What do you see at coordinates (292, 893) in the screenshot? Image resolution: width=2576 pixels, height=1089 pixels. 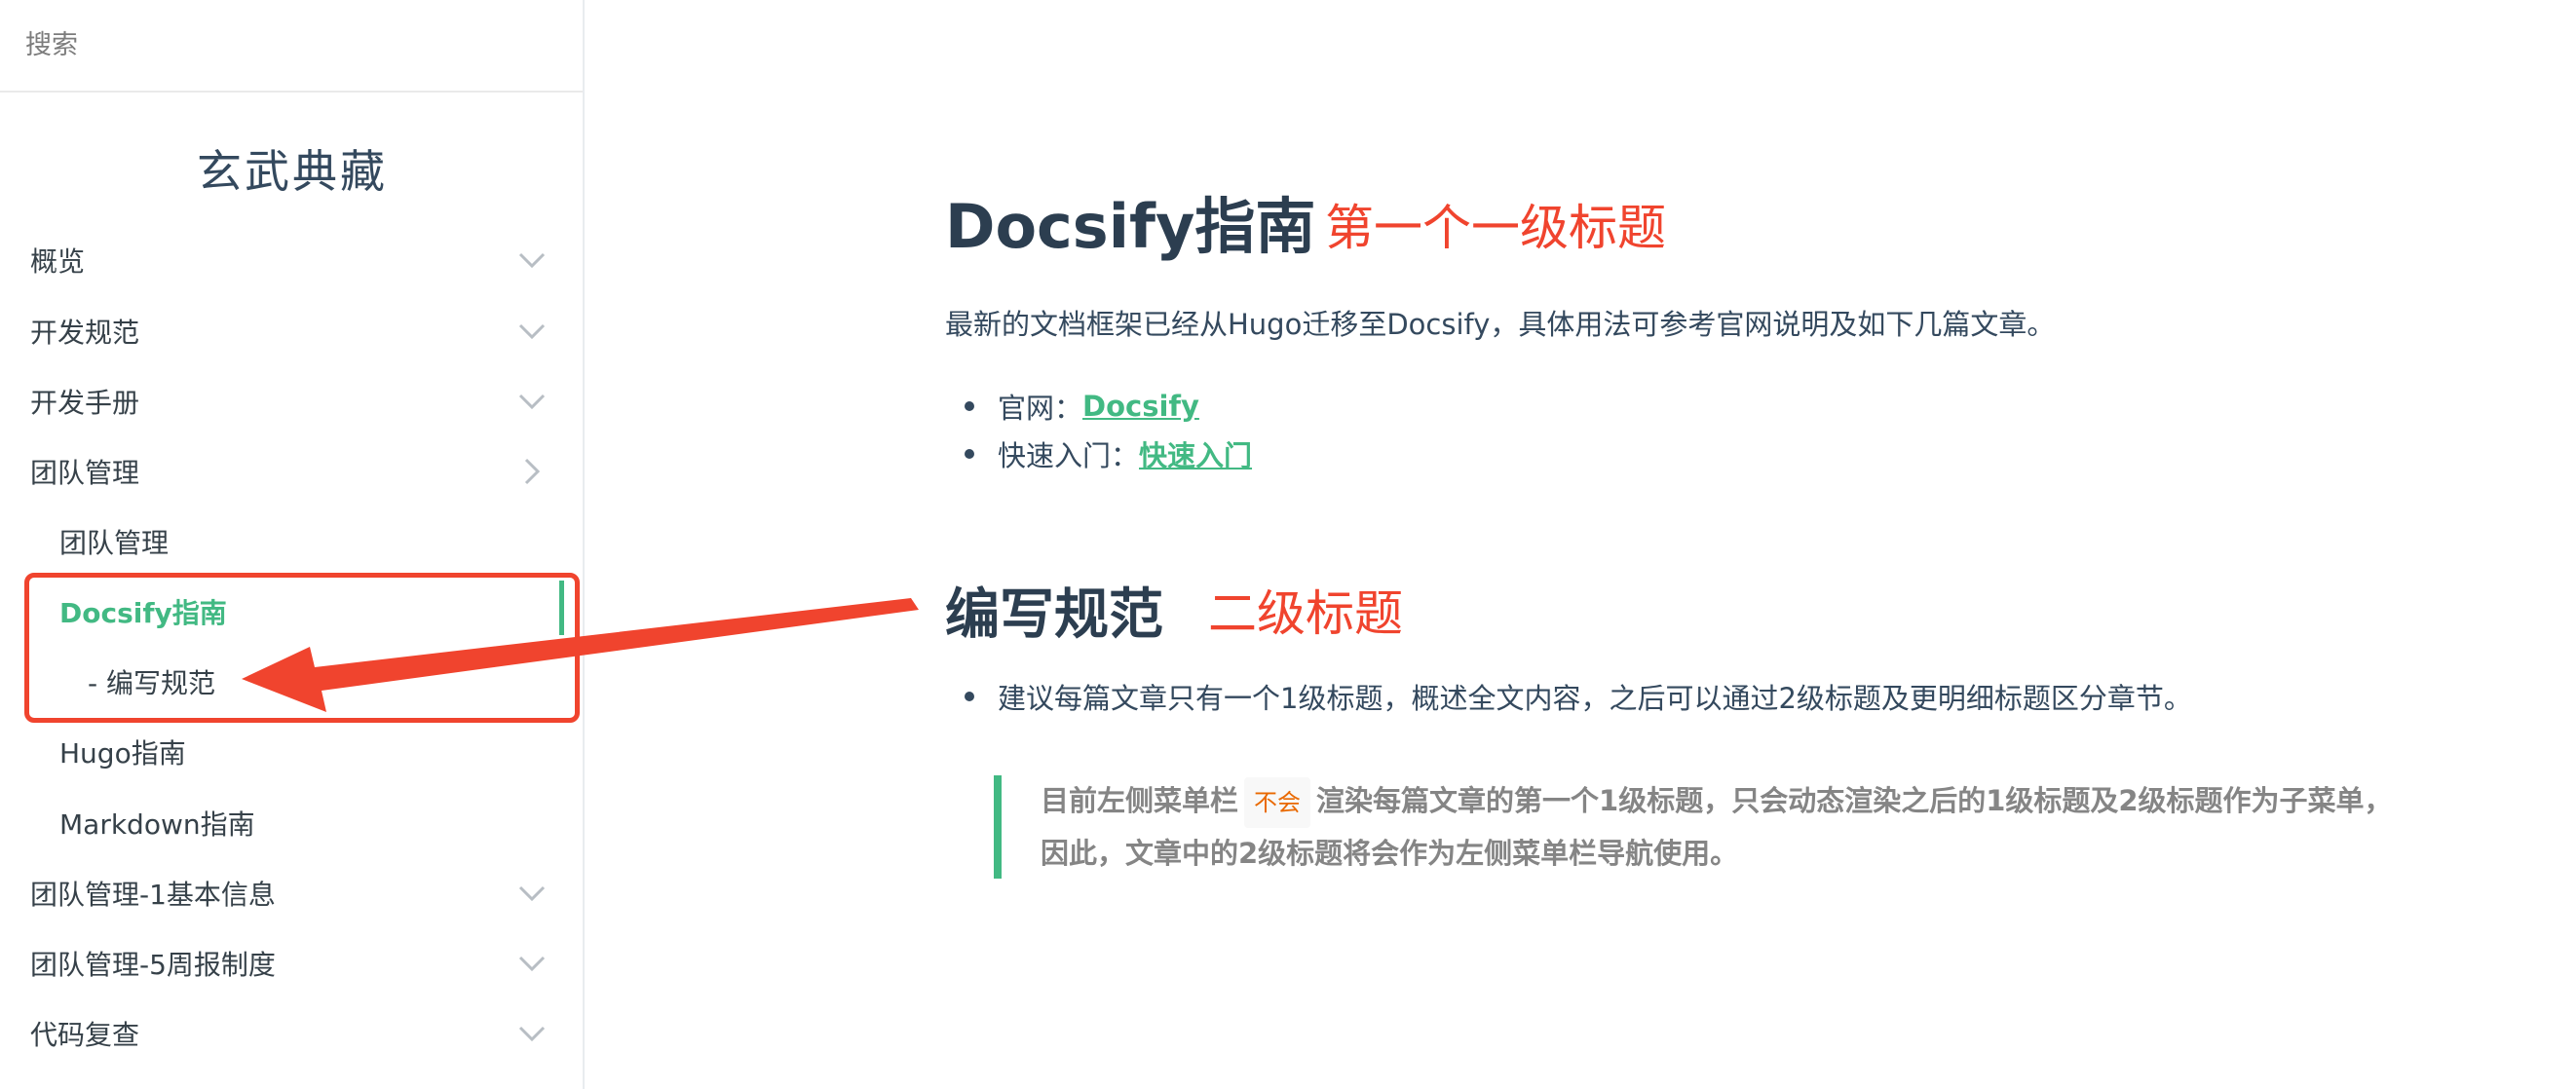 I see `sidebar-item-team-basic-info: 团队管理-1基本信息` at bounding box center [292, 893].